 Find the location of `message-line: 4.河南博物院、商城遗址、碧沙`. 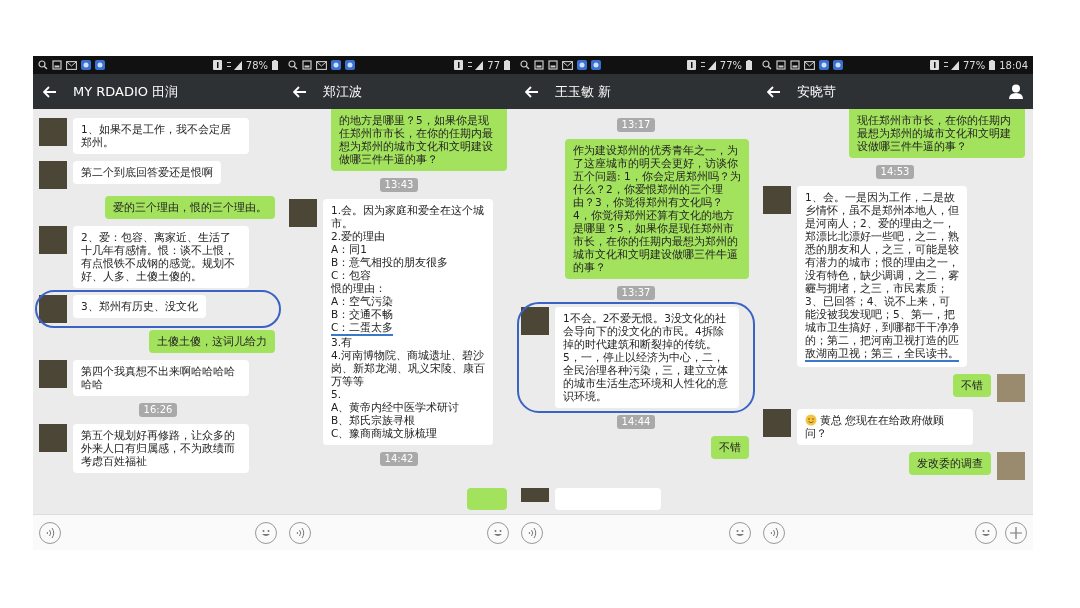

message-line: 4.河南博物院、商城遗址、碧沙 is located at coordinates (408, 355).